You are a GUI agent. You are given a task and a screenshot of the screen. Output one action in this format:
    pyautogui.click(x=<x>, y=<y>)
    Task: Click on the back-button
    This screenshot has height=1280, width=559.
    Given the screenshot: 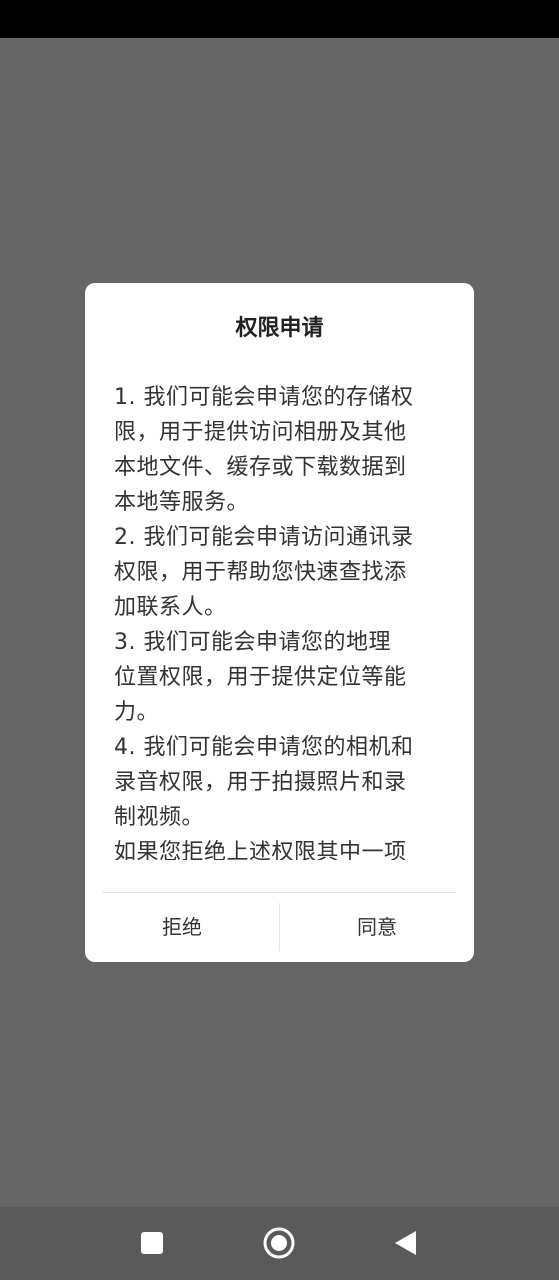 What is the action you would take?
    pyautogui.click(x=406, y=1243)
    